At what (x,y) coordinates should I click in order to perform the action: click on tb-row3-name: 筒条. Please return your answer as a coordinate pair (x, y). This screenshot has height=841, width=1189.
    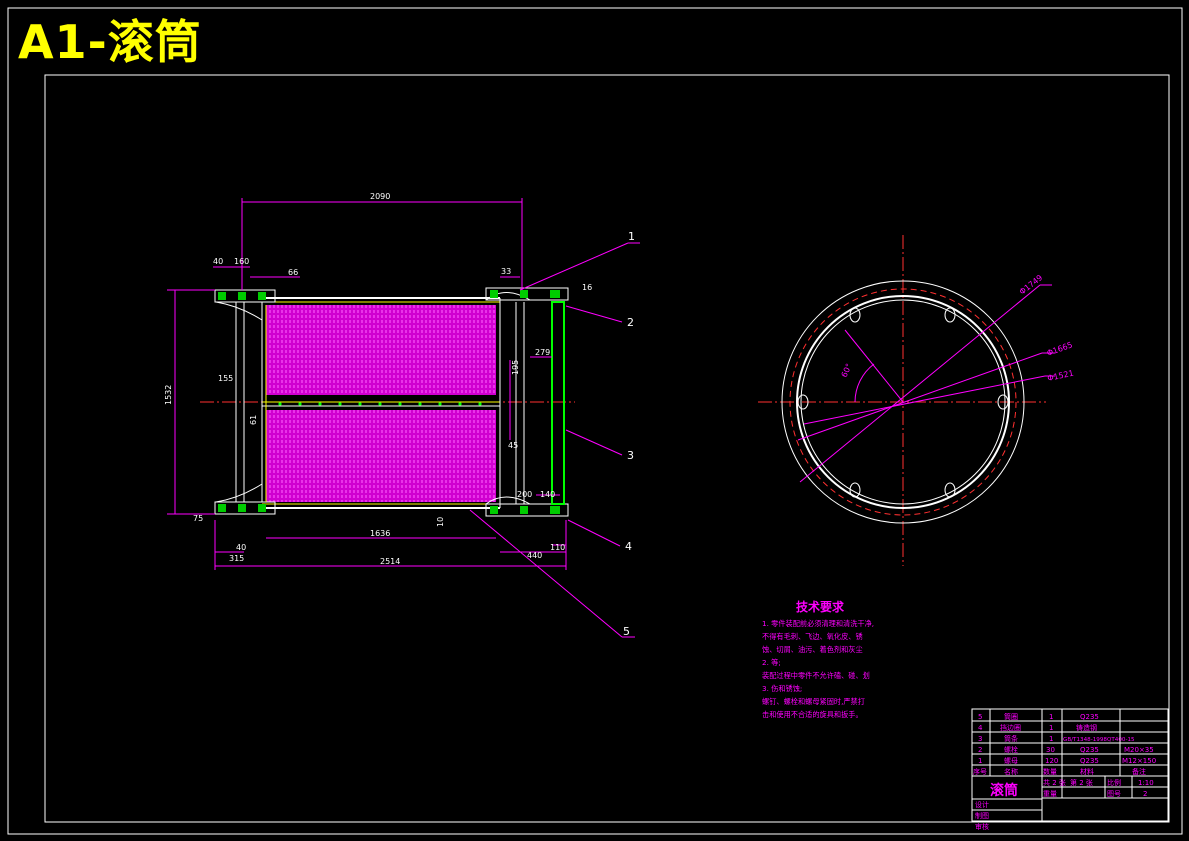
    Looking at the image, I should click on (1011, 738).